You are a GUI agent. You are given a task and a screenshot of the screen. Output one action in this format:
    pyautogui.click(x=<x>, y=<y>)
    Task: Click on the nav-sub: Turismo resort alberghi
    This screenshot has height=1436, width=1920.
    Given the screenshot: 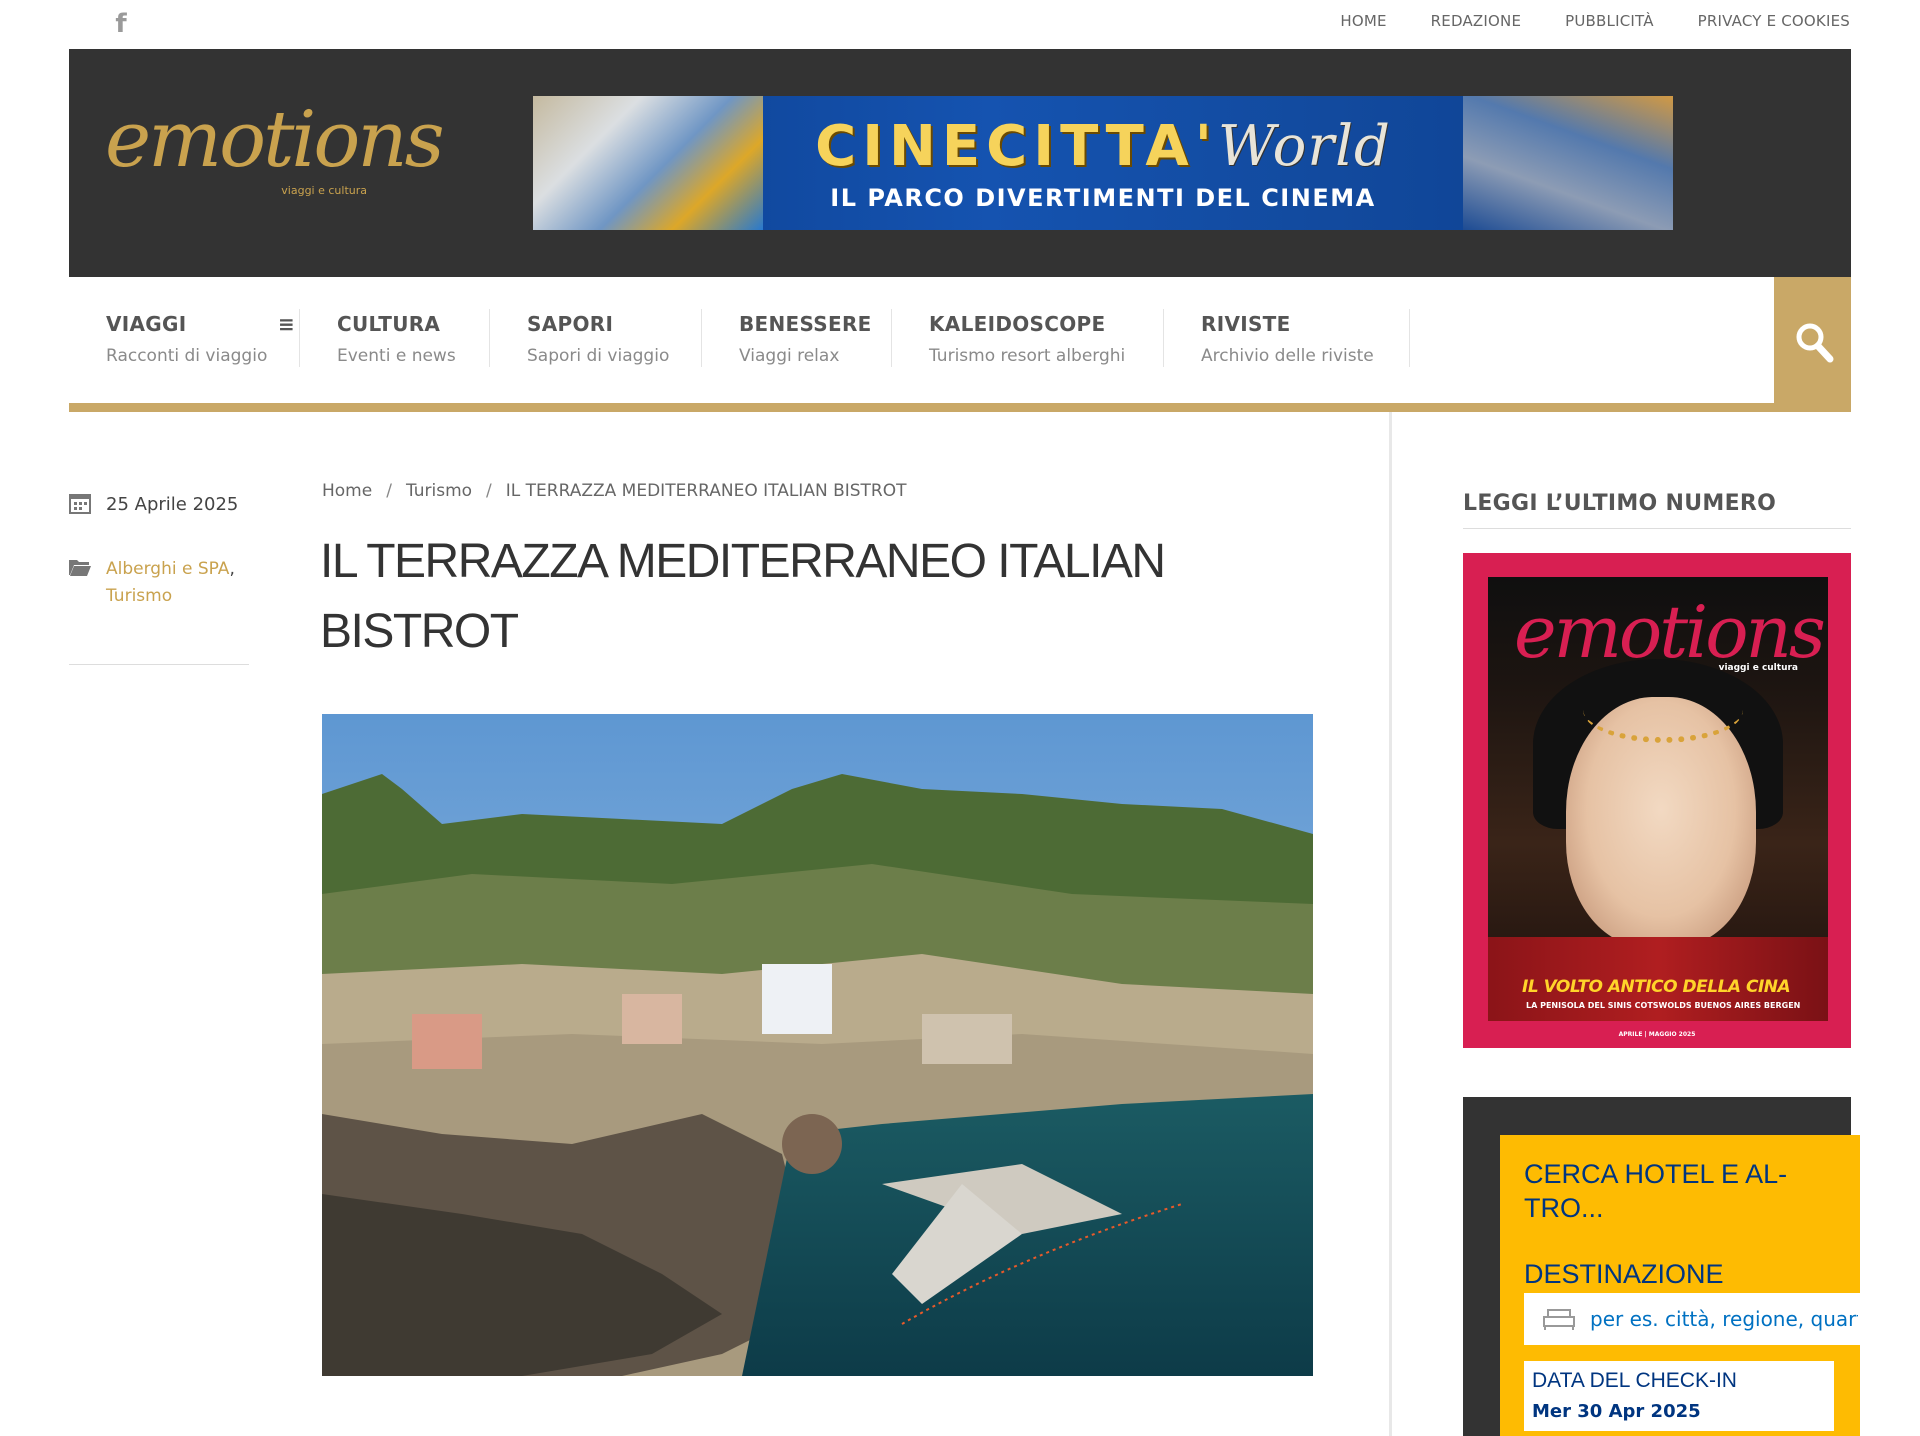 What is the action you would take?
    pyautogui.click(x=1027, y=356)
    